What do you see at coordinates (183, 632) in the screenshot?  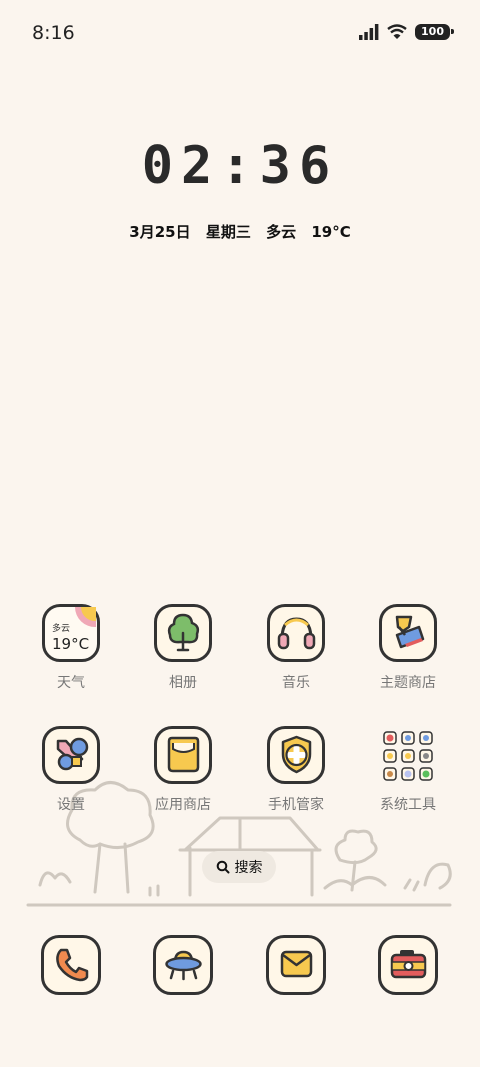 I see `gallery-tree-icon` at bounding box center [183, 632].